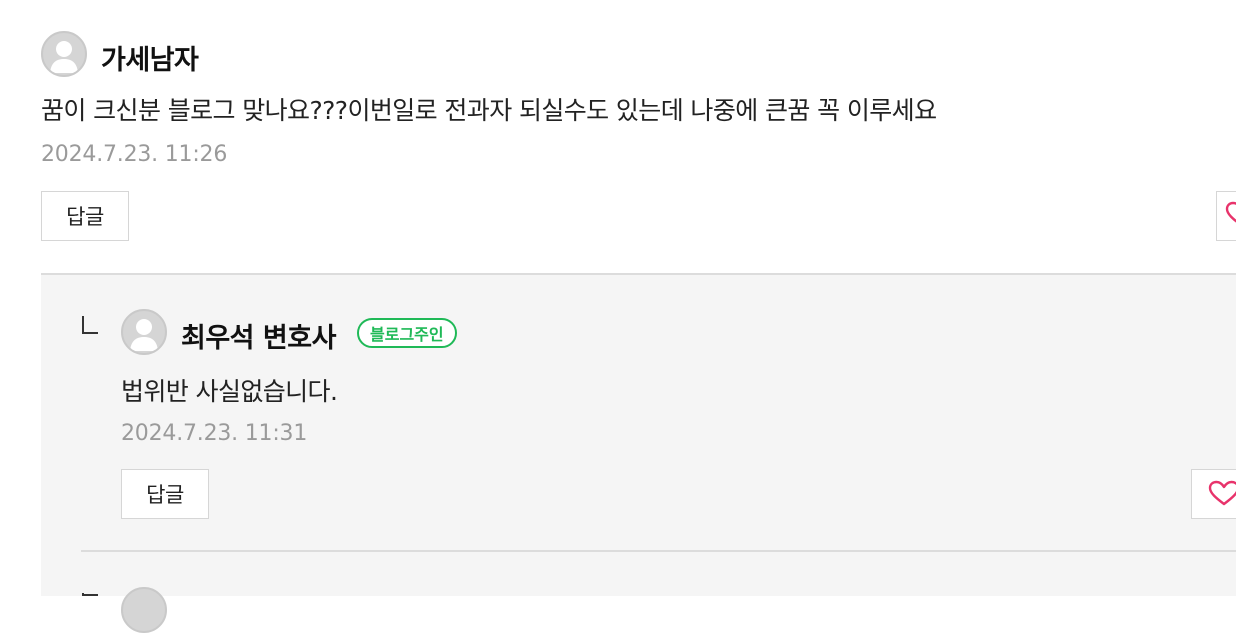  What do you see at coordinates (407, 333) in the screenshot?
I see `blog-owner-badge: 블로그주인` at bounding box center [407, 333].